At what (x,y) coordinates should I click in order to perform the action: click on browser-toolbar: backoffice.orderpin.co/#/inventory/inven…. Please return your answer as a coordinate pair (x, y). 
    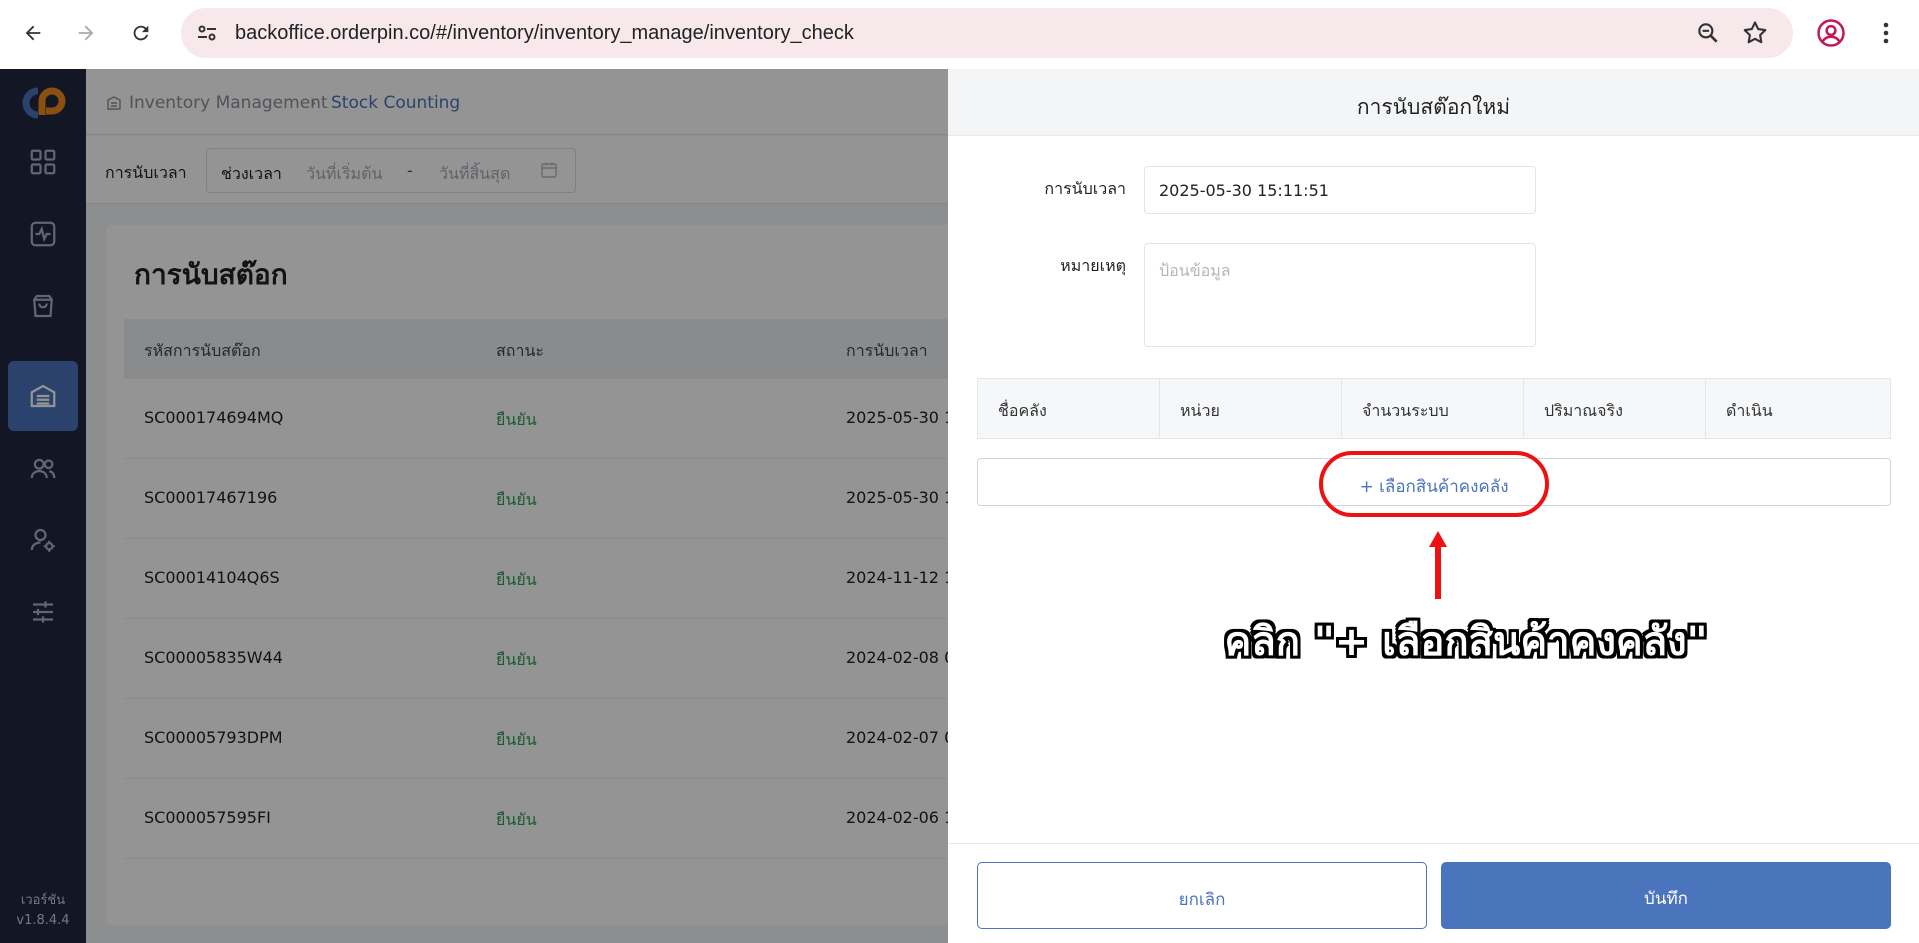
    Looking at the image, I should click on (959, 34).